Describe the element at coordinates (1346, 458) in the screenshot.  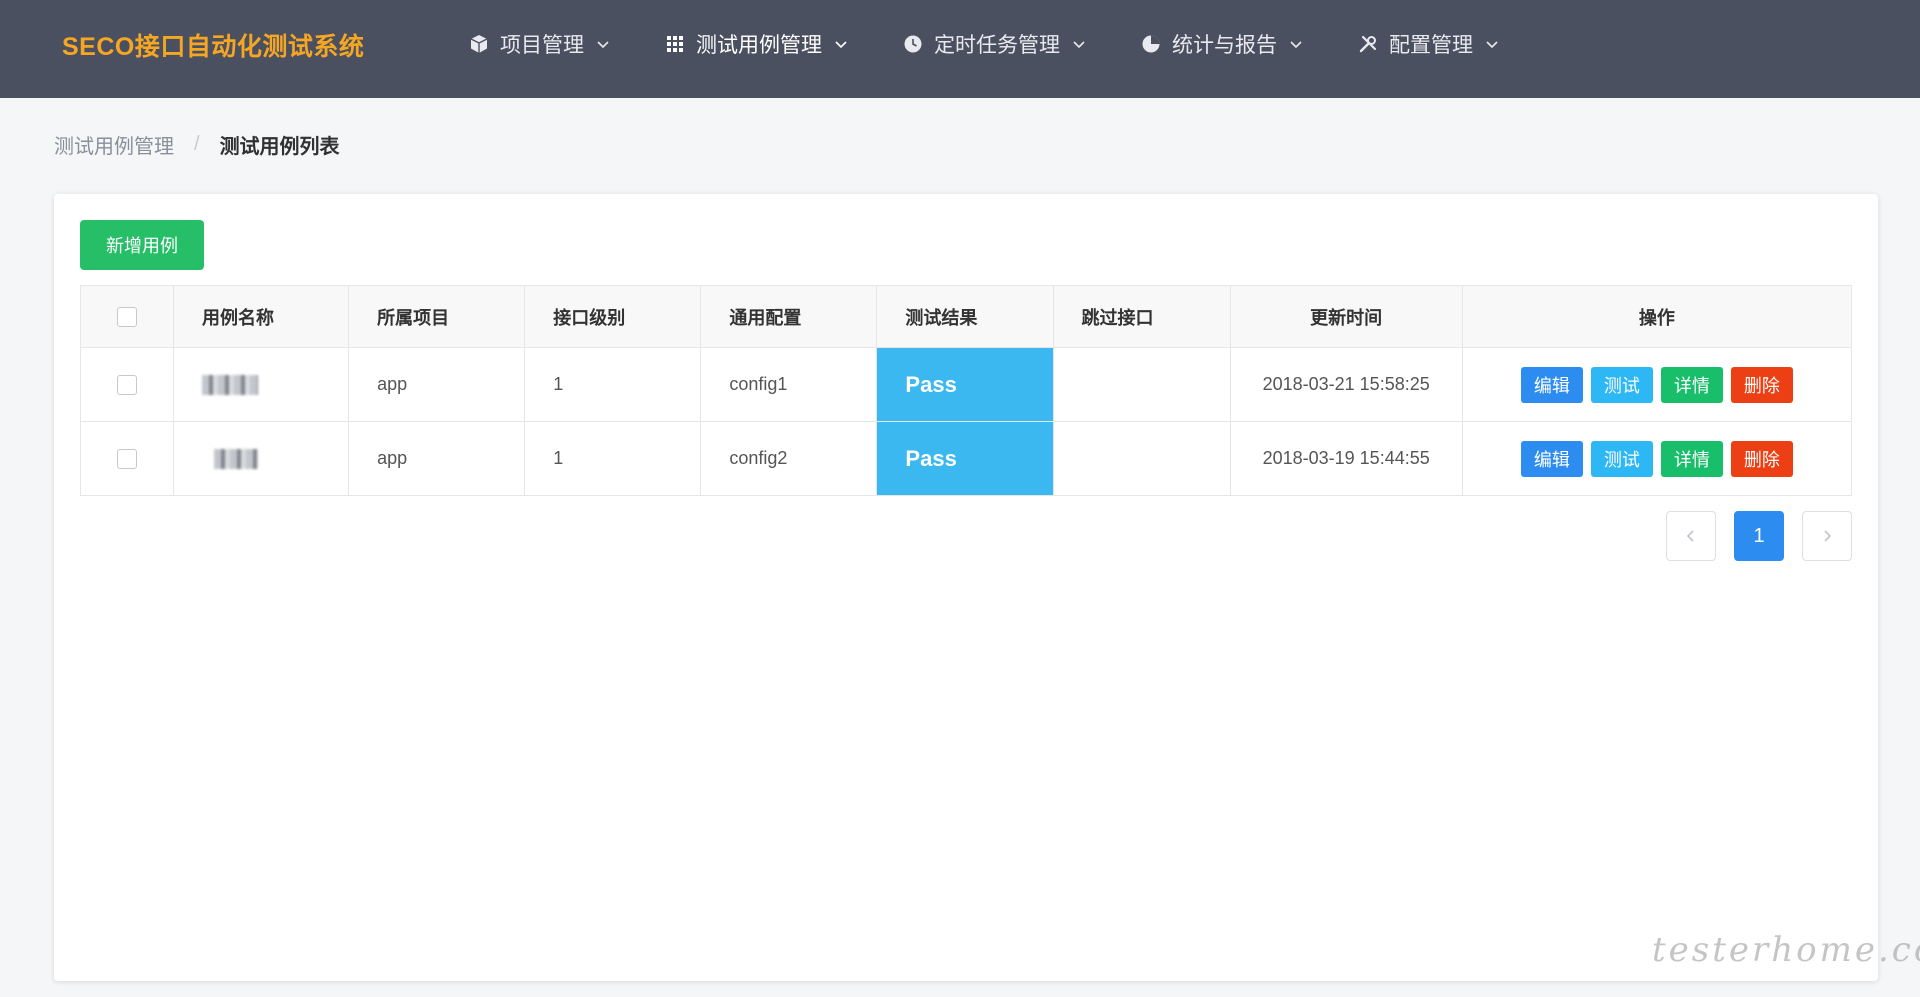
I see `cell-updated: 2018-03-19 15:44:55` at that location.